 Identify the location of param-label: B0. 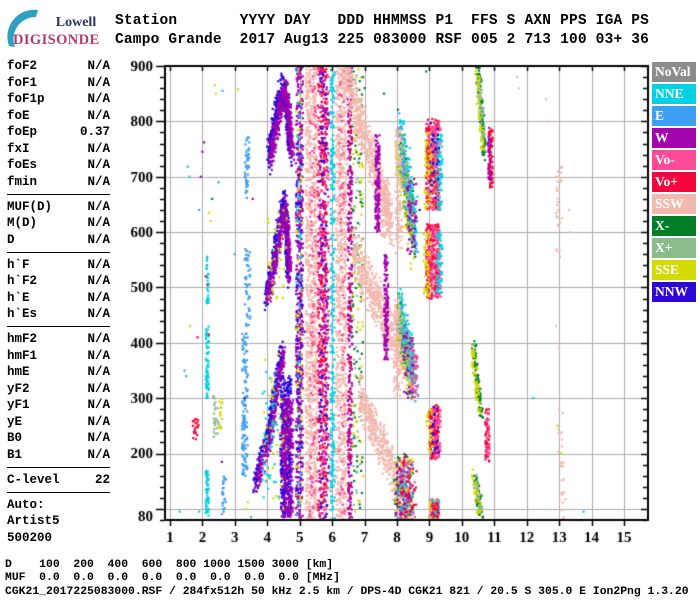
(15, 438).